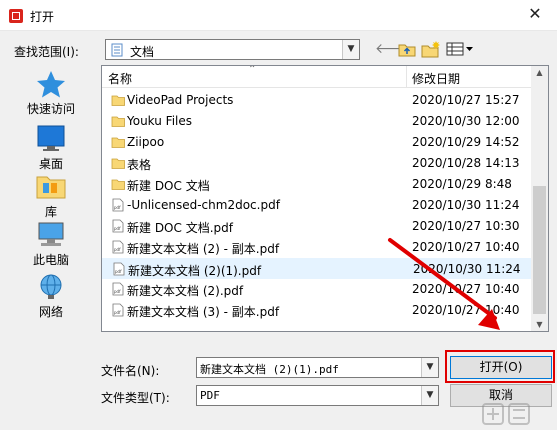  What do you see at coordinates (252, 70) in the screenshot?
I see `sort-ascending-icon: ⌃` at bounding box center [252, 70].